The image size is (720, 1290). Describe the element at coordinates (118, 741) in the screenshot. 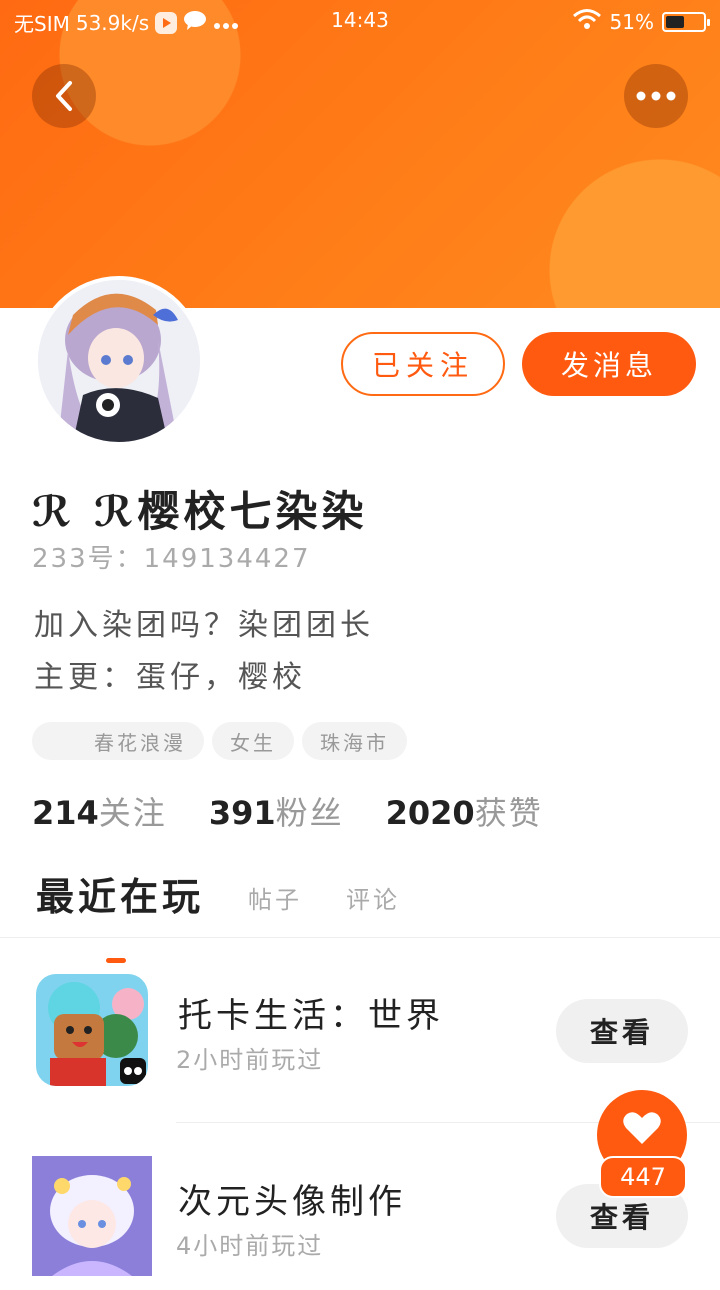

I see `tag-chip: 春花浪漫` at that location.